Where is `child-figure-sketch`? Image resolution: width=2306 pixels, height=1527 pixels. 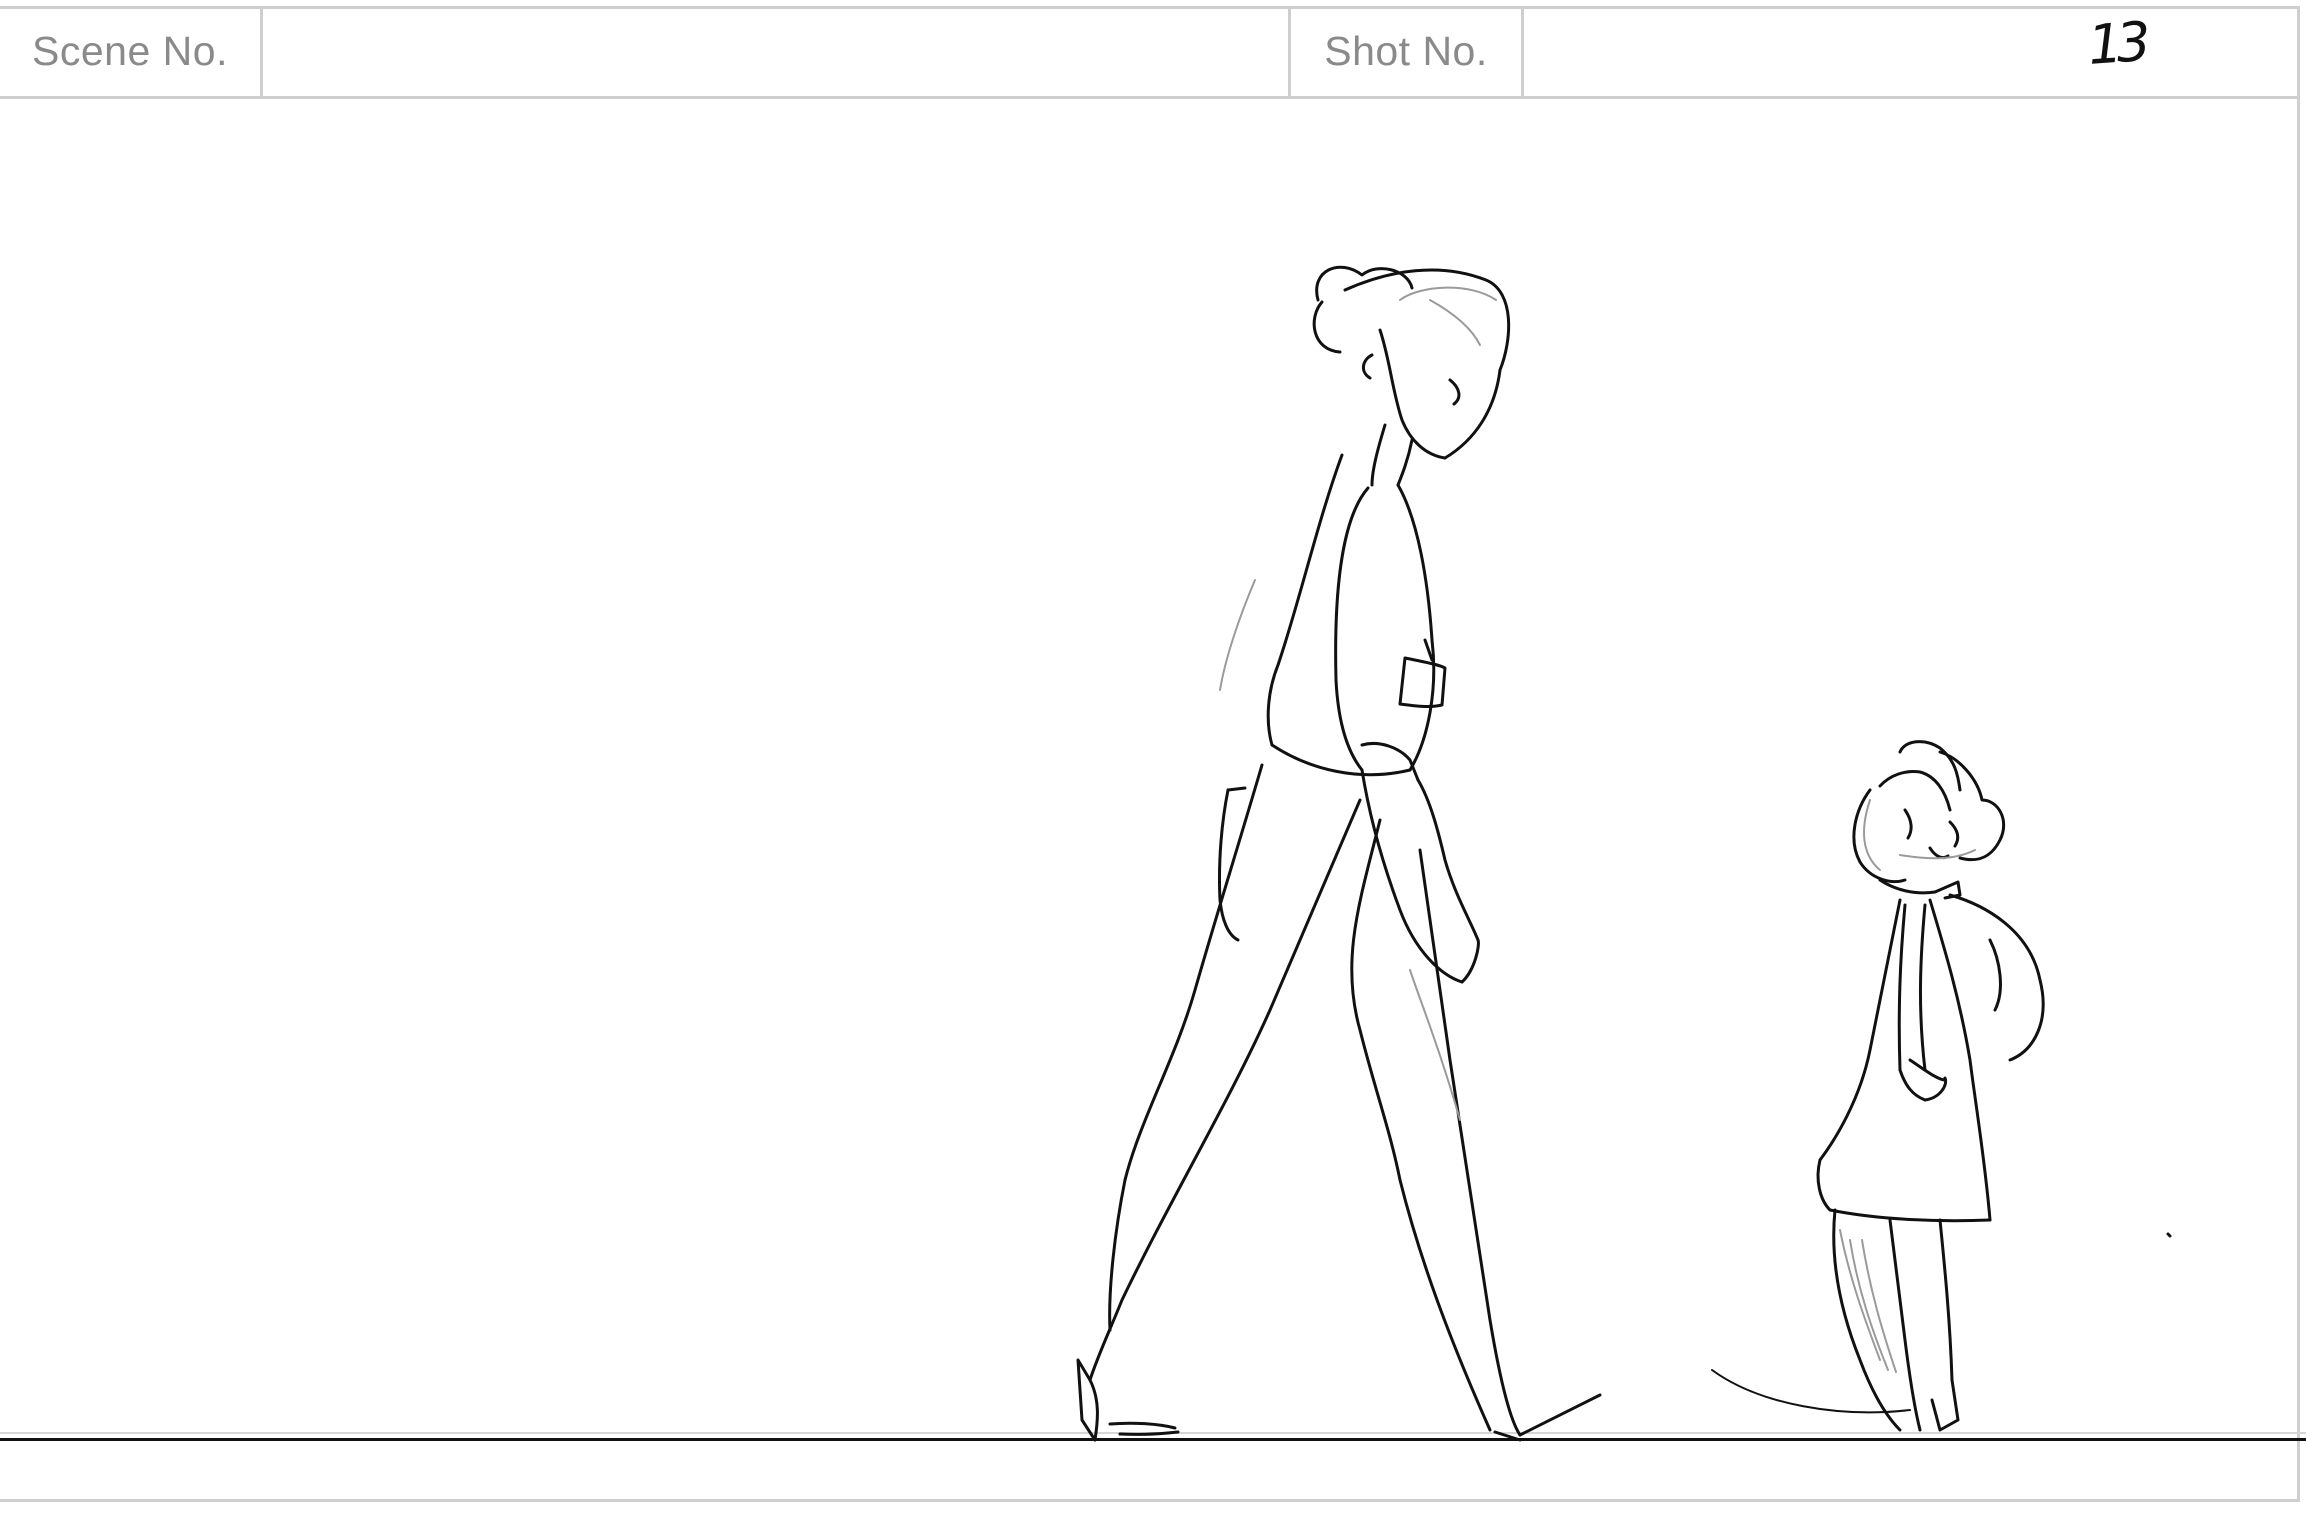 child-figure-sketch is located at coordinates (1941, 1086).